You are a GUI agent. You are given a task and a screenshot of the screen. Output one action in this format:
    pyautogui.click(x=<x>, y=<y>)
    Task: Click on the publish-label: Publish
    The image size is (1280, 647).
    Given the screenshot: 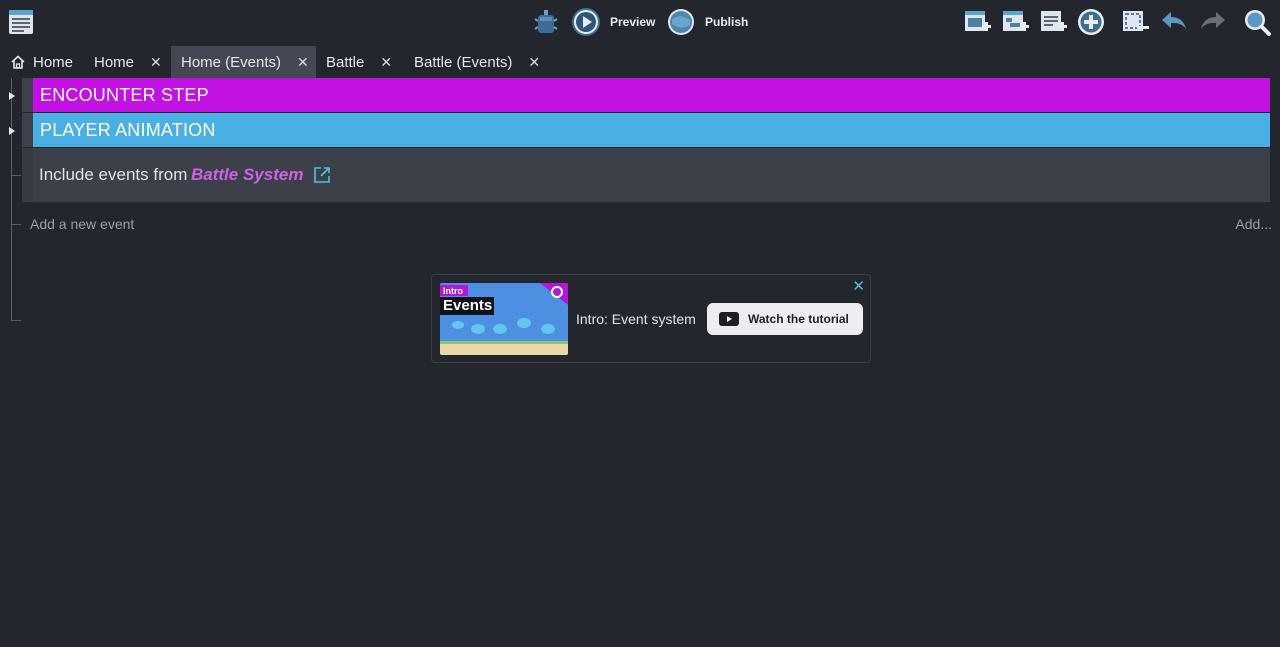 What is the action you would take?
    pyautogui.click(x=726, y=22)
    